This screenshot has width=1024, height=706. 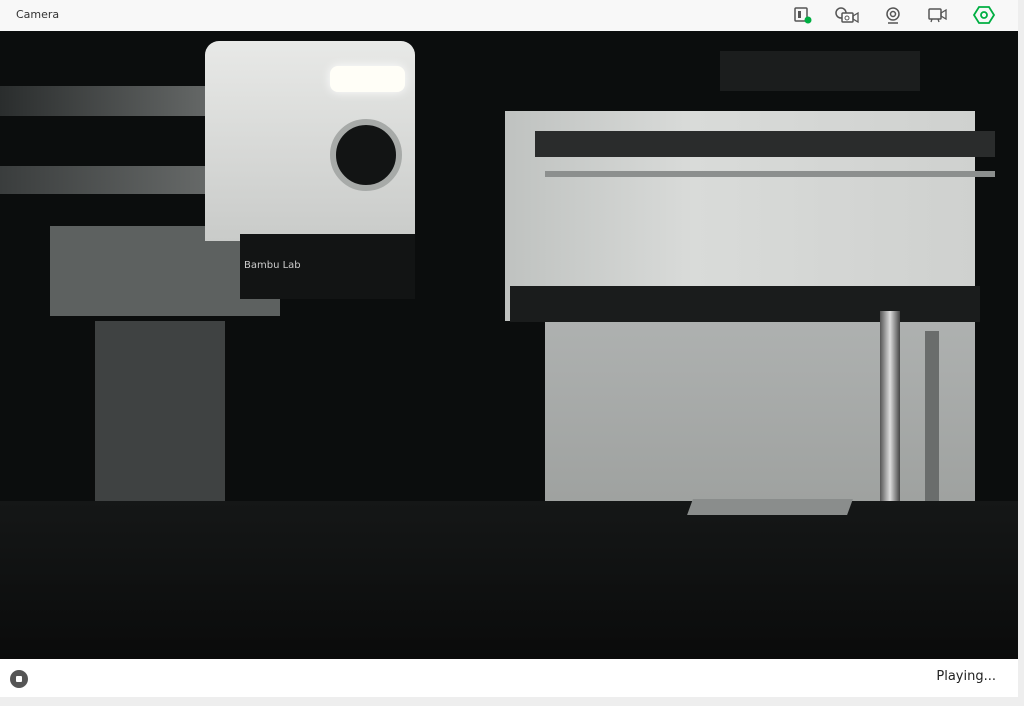 What do you see at coordinates (770, 507) in the screenshot?
I see `bed-label` at bounding box center [770, 507].